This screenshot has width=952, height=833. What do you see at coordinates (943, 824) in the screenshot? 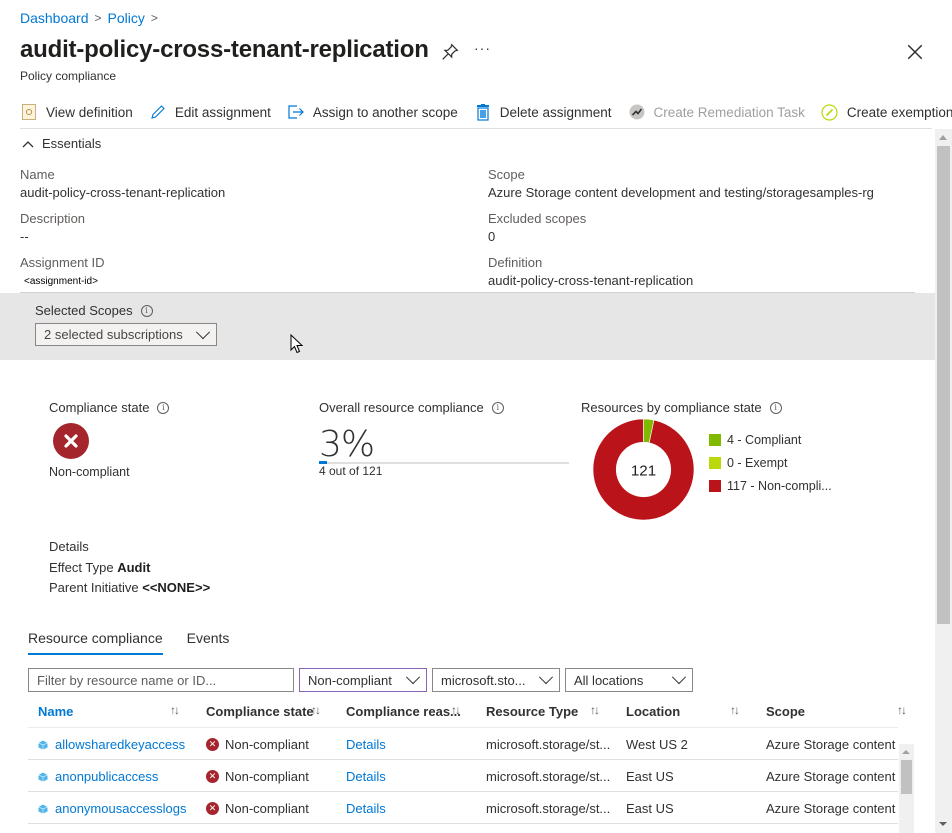
I see `scroll-down-icon` at bounding box center [943, 824].